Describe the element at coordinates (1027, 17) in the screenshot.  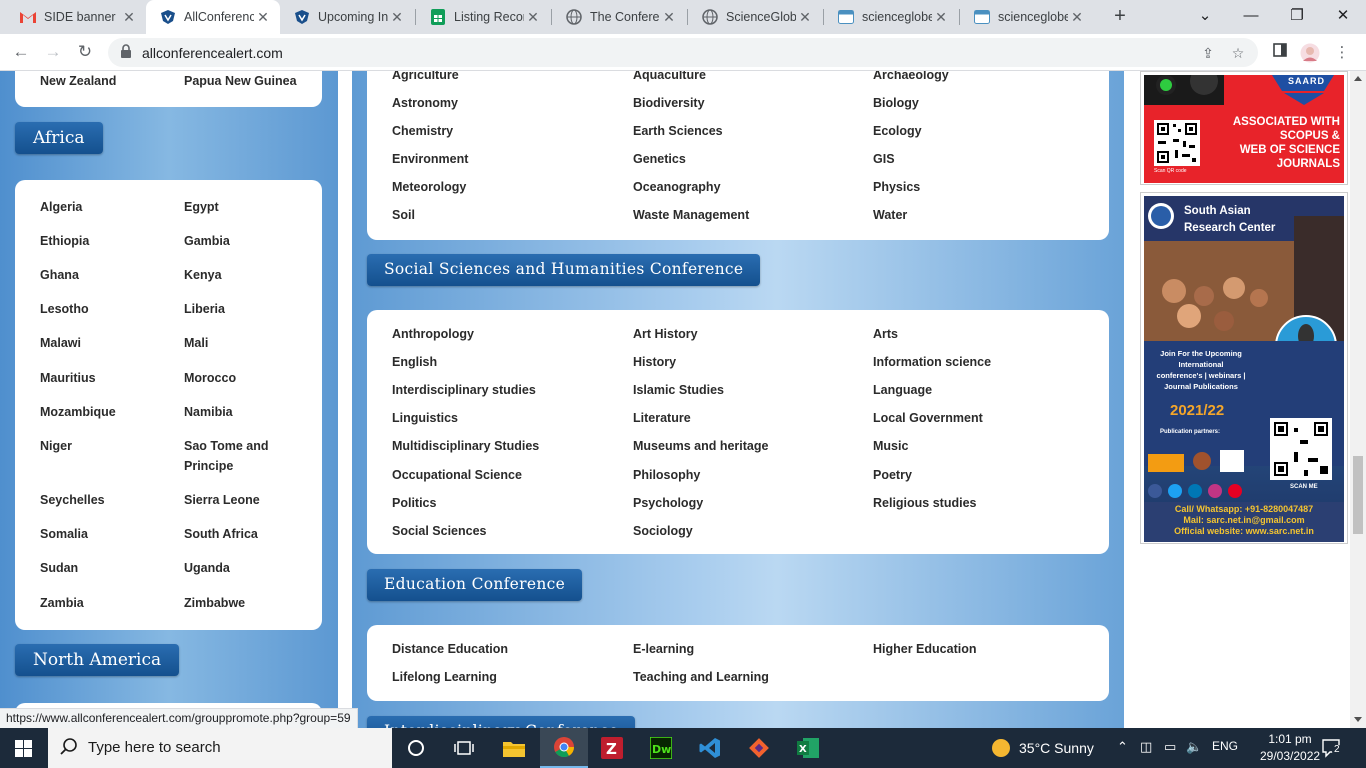
I see `tab-scienceglobe-3: scienceglobe ✕` at that location.